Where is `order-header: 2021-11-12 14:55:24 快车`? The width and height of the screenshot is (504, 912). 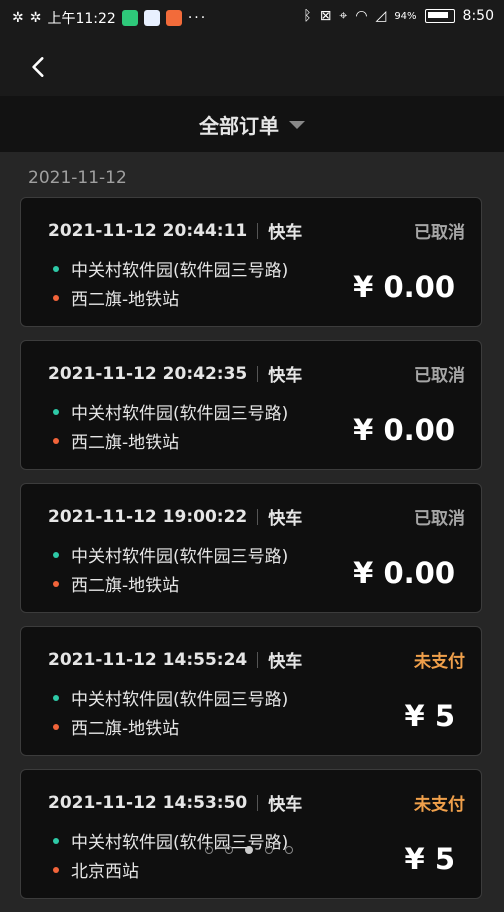
order-header: 2021-11-12 14:55:24 快车 is located at coordinates (175, 660).